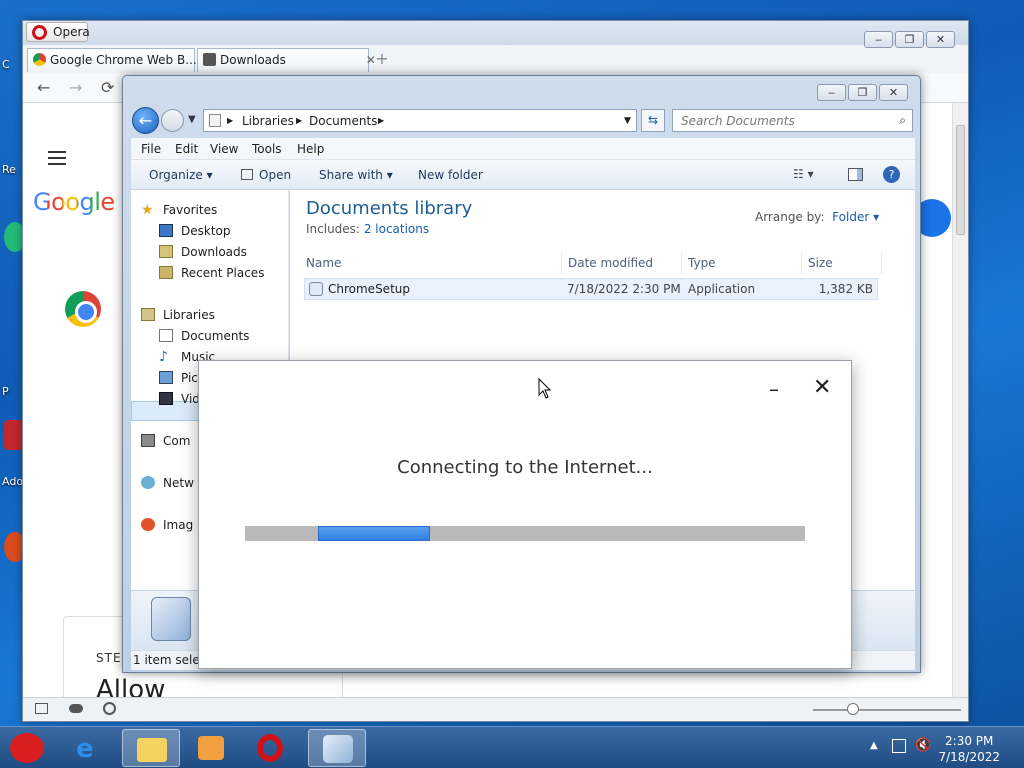 This screenshot has width=1024, height=768. Describe the element at coordinates (74, 202) in the screenshot. I see `google-logo: Google` at that location.